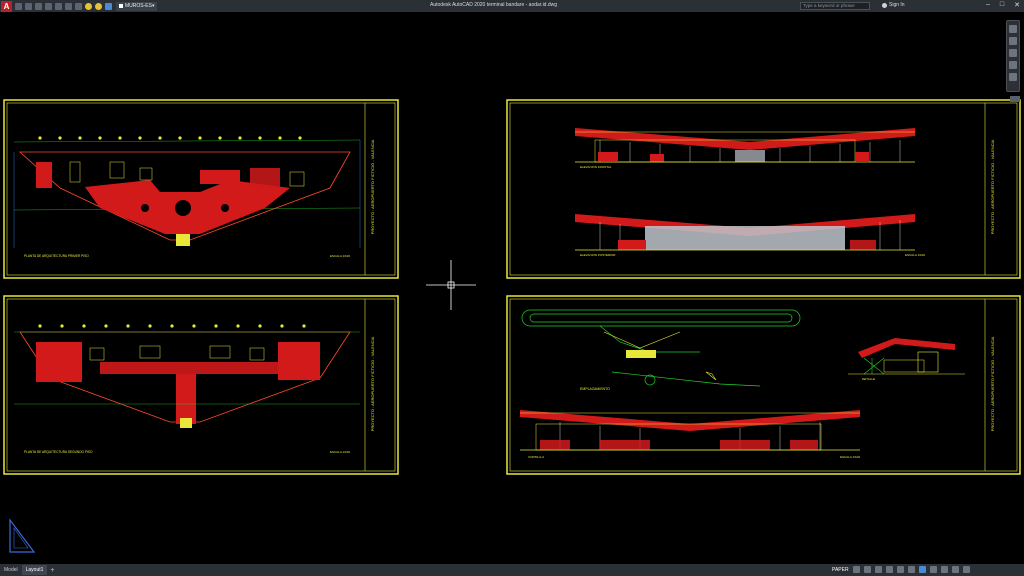 The width and height of the screenshot is (1024, 576). What do you see at coordinates (1013, 65) in the screenshot?
I see `orbit-icon` at bounding box center [1013, 65].